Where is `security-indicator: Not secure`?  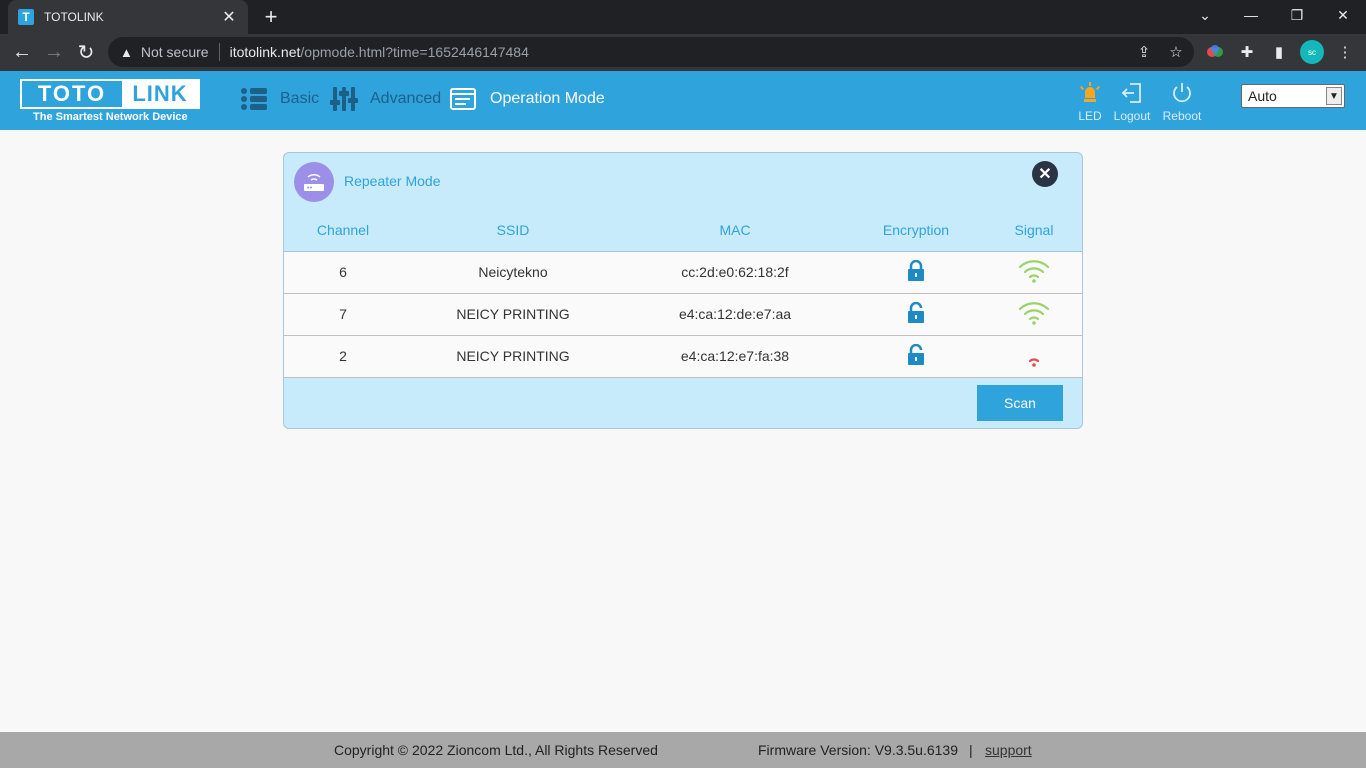 security-indicator: Not secure is located at coordinates (175, 52).